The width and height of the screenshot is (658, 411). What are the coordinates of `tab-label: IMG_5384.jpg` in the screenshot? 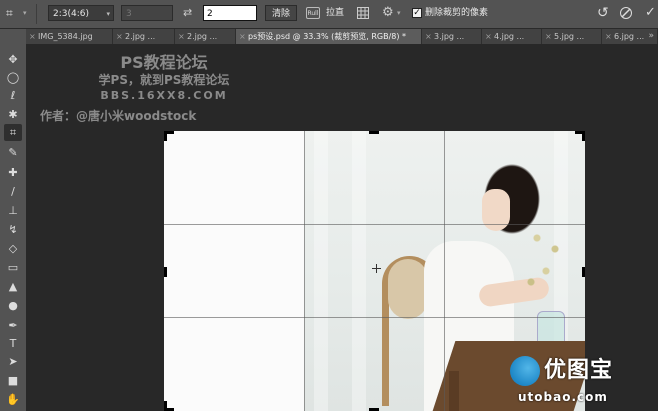 It's located at (65, 36).